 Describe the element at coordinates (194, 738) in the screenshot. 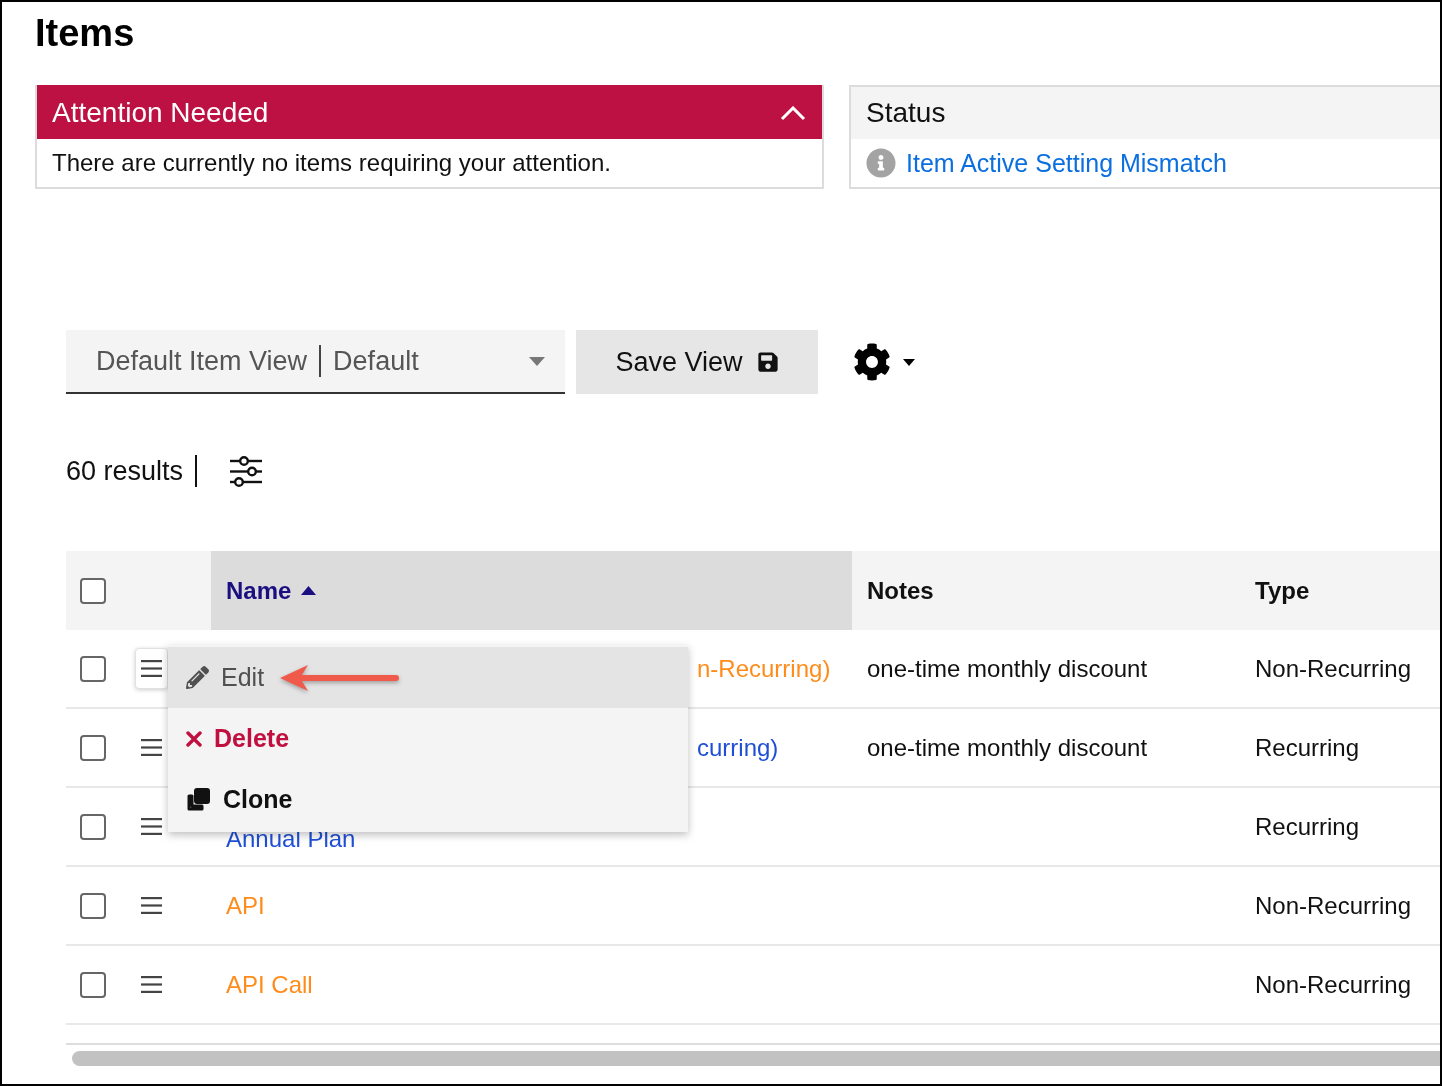

I see `close-icon` at that location.